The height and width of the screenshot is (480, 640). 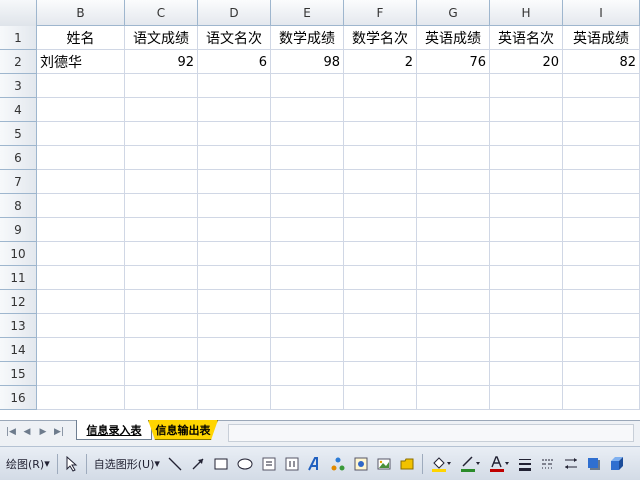 I want to click on shadow-style-icon, so click(x=594, y=464).